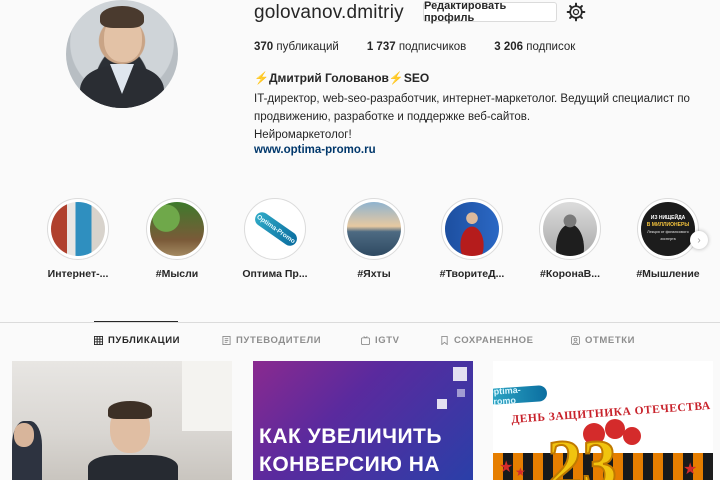  I want to click on post-person-hair, so click(130, 410).